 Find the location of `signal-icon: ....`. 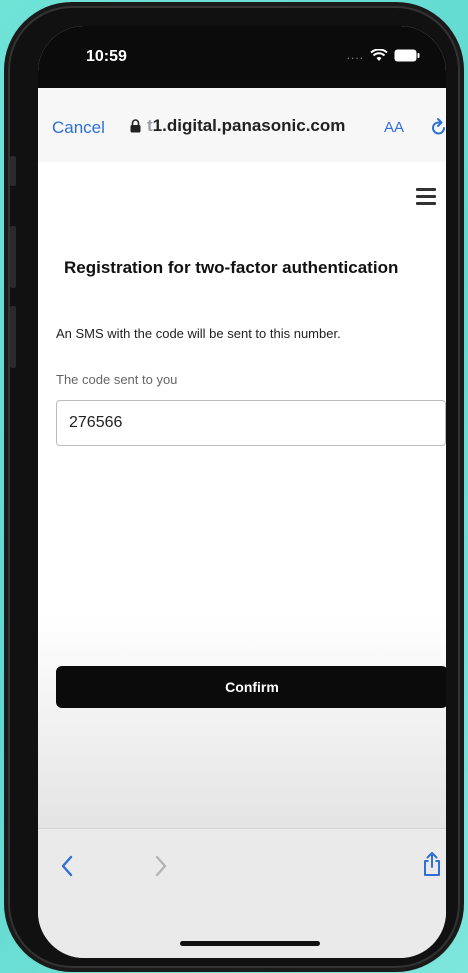

signal-icon: .... is located at coordinates (355, 55).